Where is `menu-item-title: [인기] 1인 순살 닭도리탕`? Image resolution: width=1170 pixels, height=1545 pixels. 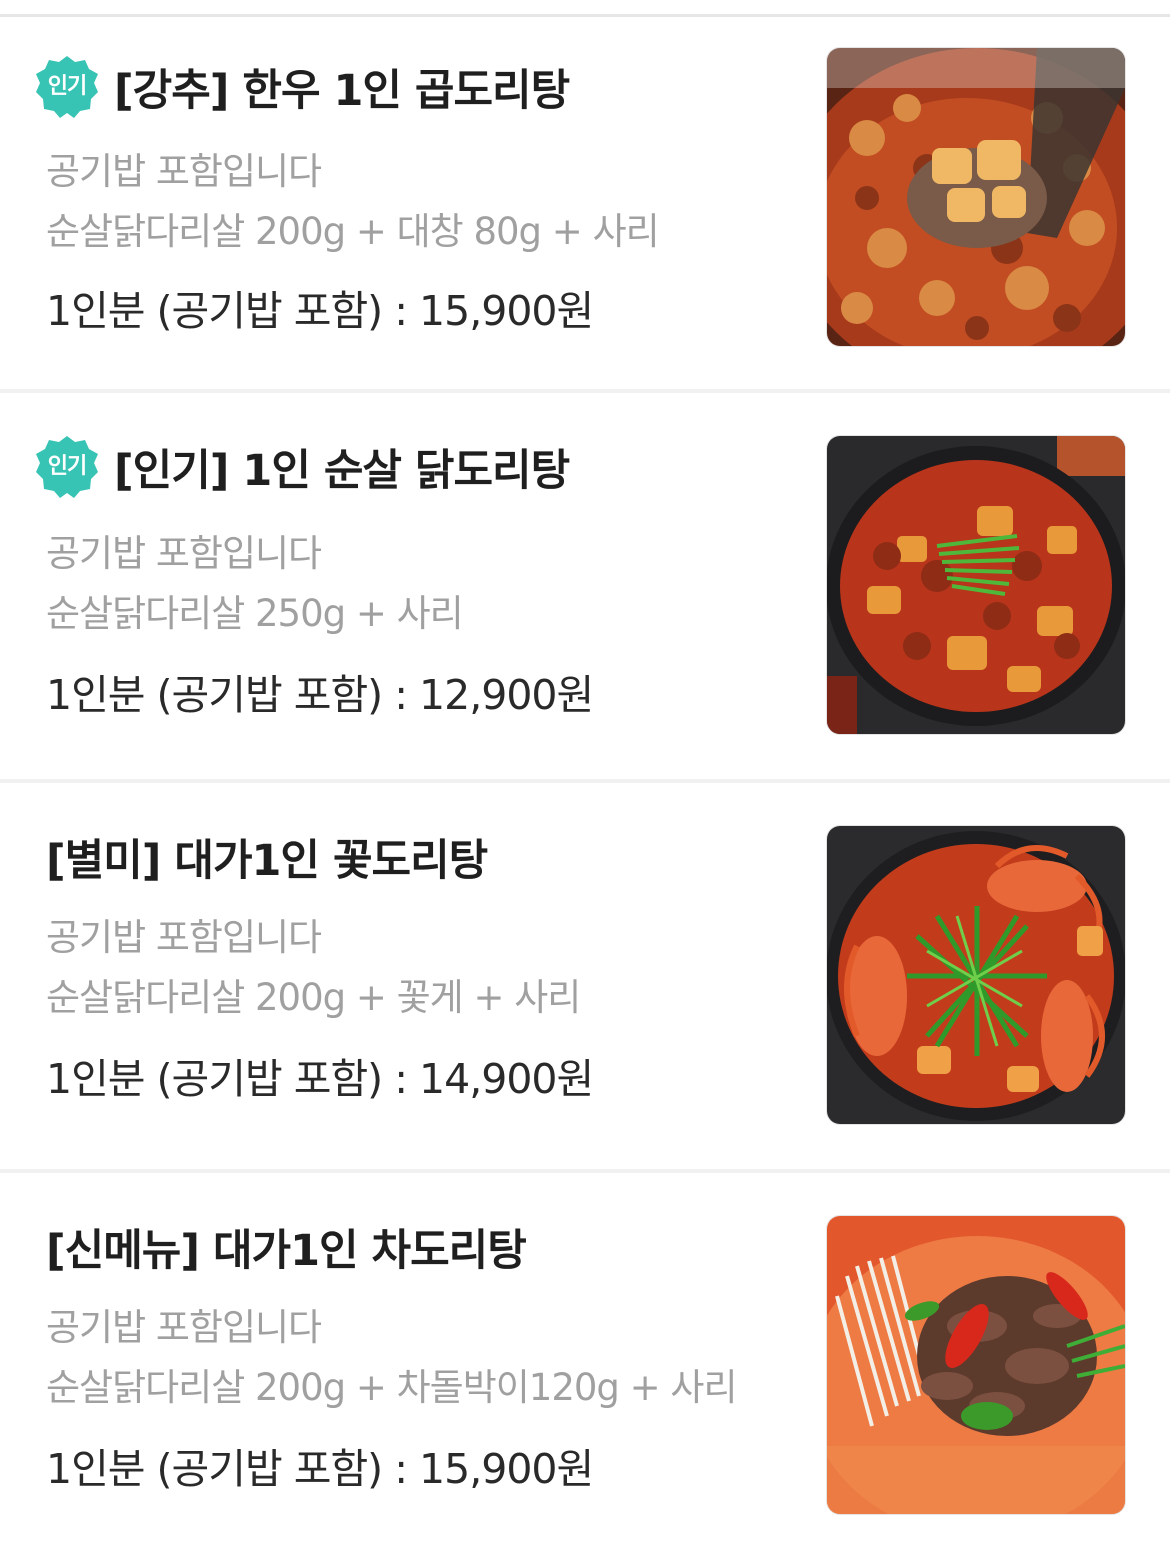
menu-item-title: [인기] 1인 순살 닭도리탕 is located at coordinates (342, 471).